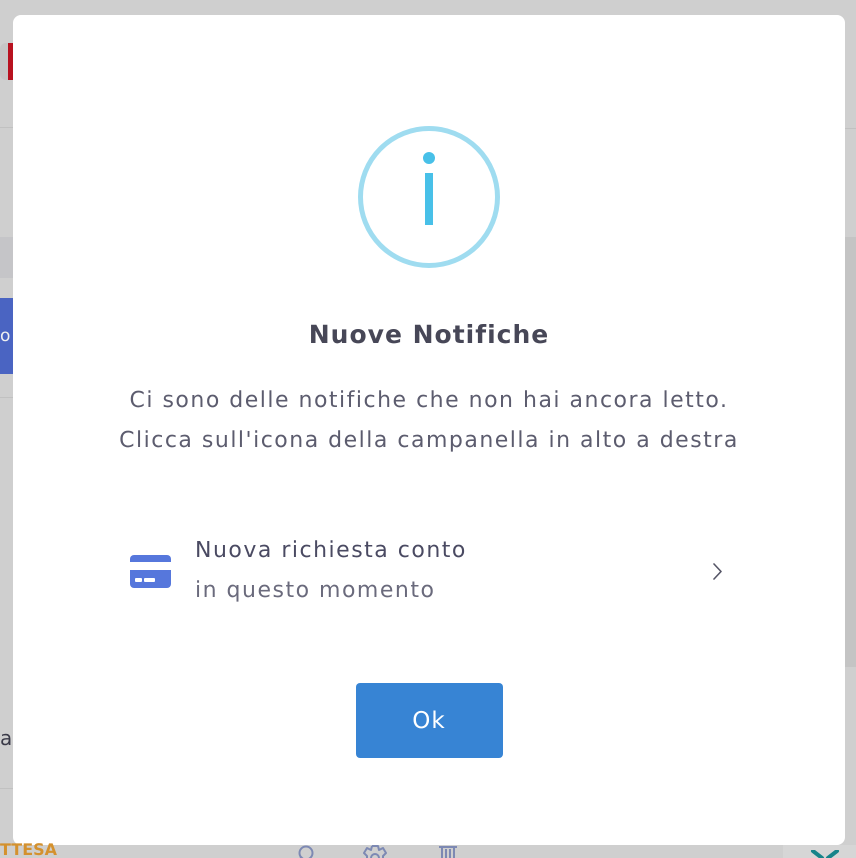 This screenshot has height=858, width=856. I want to click on credit-card-icon, so click(150, 571).